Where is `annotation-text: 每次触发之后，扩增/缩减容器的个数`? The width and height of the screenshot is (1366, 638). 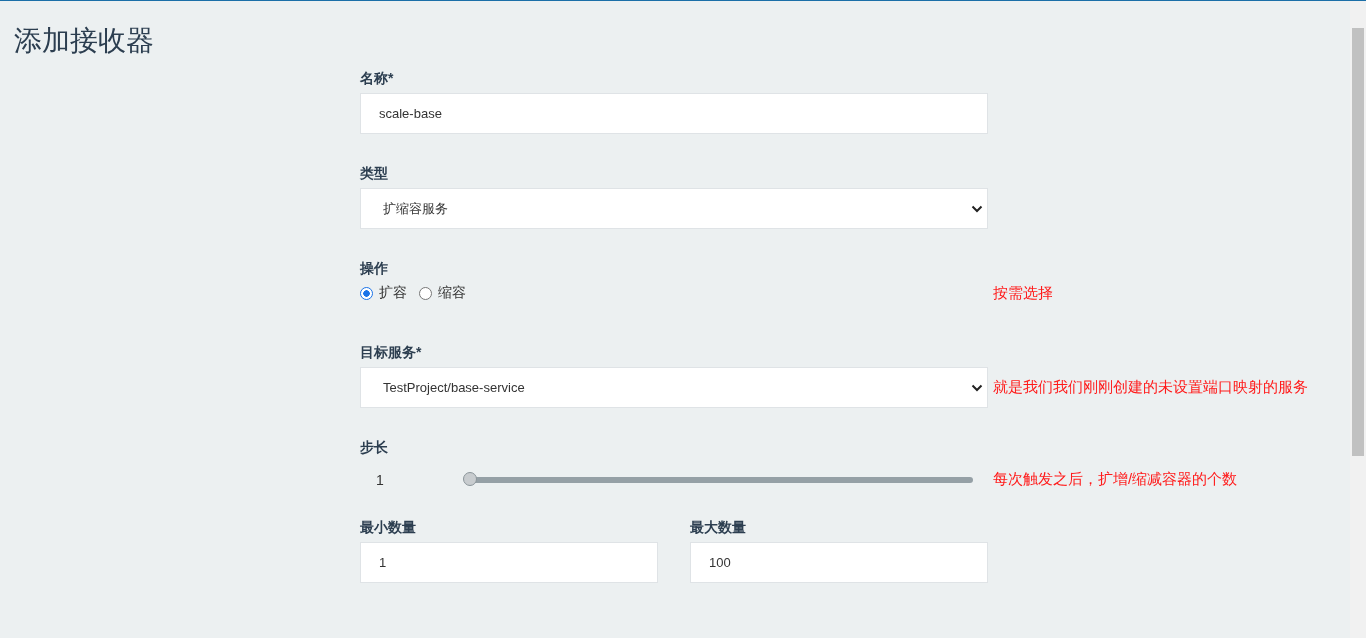
annotation-text: 每次触发之后，扩增/缩减容器的个数 is located at coordinates (1116, 479).